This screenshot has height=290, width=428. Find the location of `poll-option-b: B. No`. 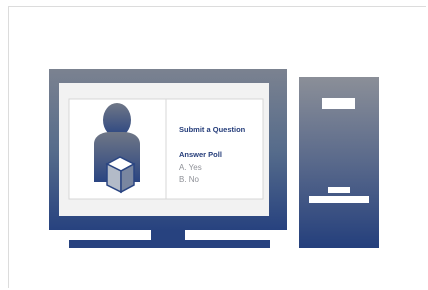

poll-option-b: B. No is located at coordinates (189, 179).